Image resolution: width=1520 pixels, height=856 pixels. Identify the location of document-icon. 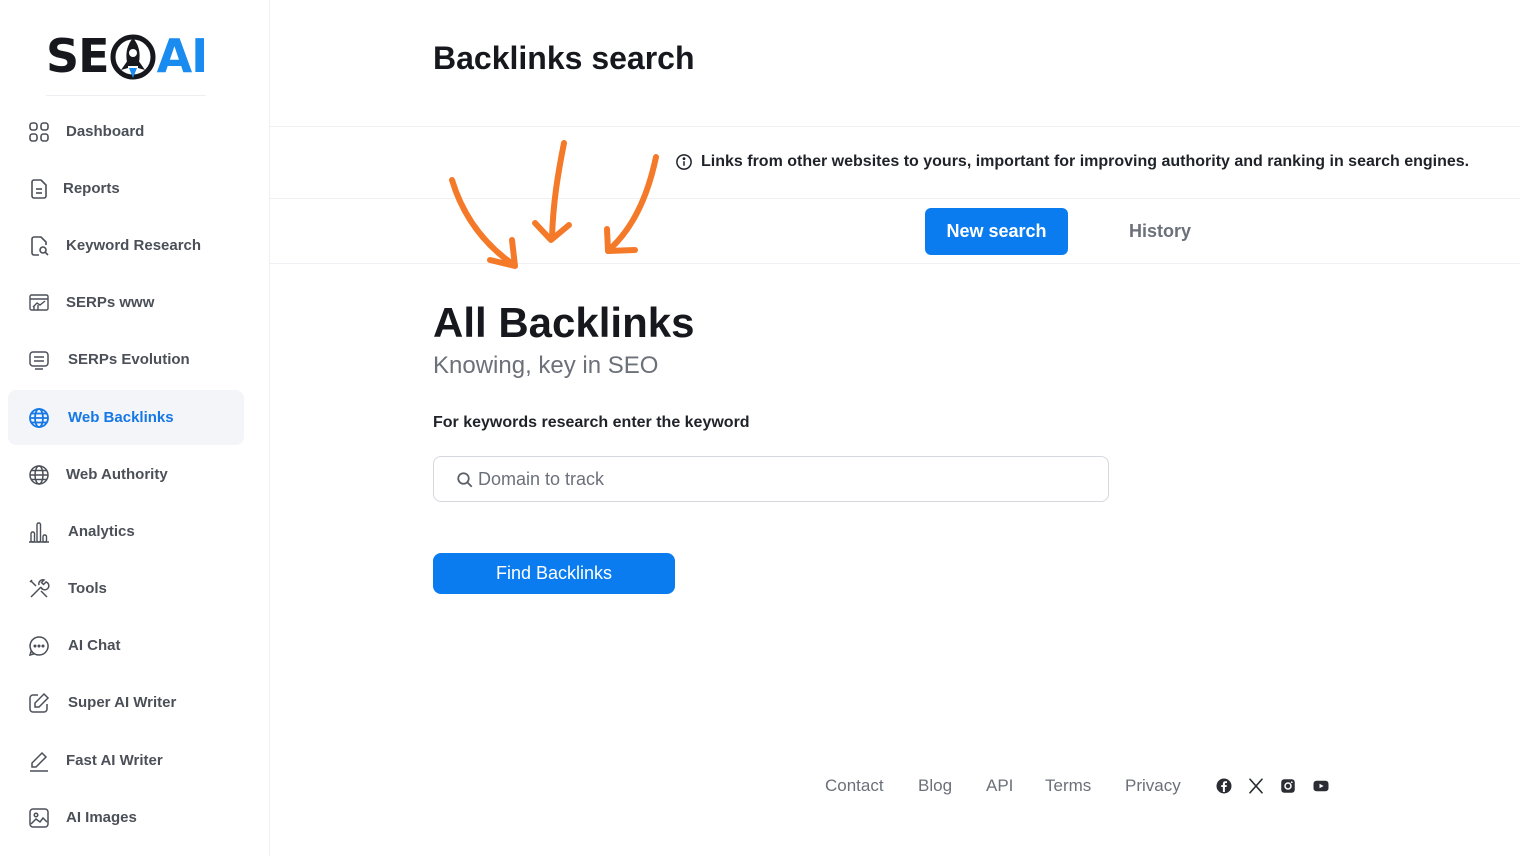
(39, 189).